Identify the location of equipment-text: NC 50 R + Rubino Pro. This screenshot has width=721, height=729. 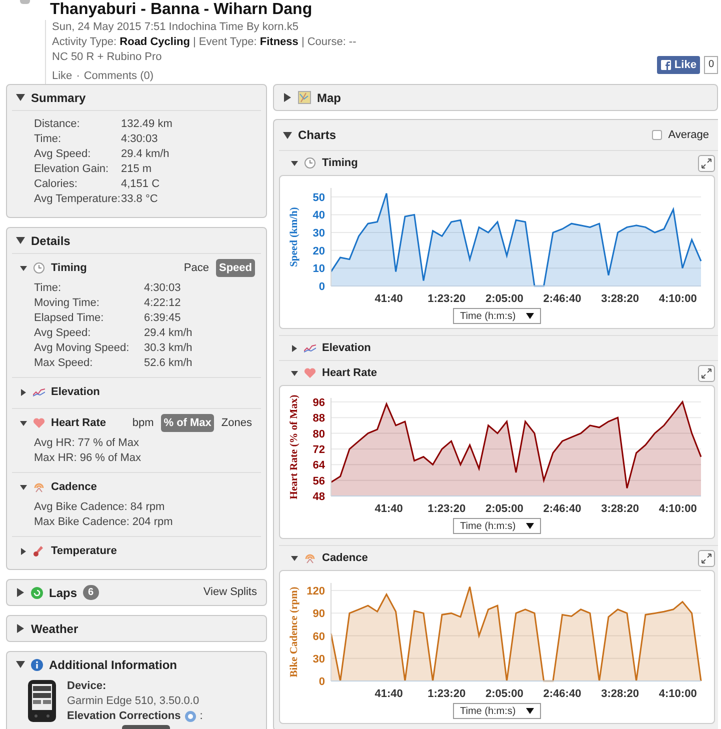
(107, 57).